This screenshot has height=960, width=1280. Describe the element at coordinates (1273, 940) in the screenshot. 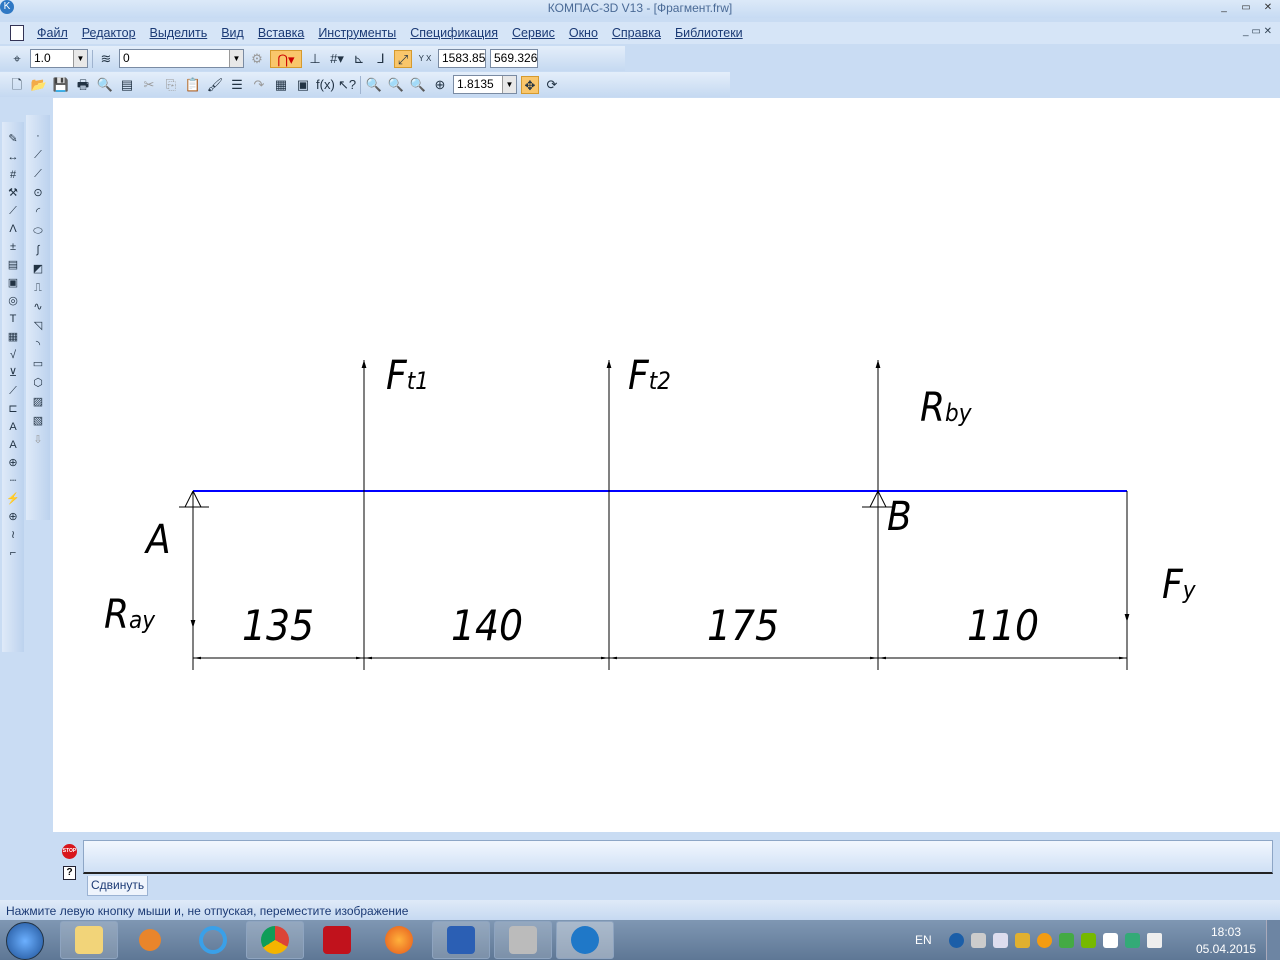

I see `show-desktop-button` at that location.